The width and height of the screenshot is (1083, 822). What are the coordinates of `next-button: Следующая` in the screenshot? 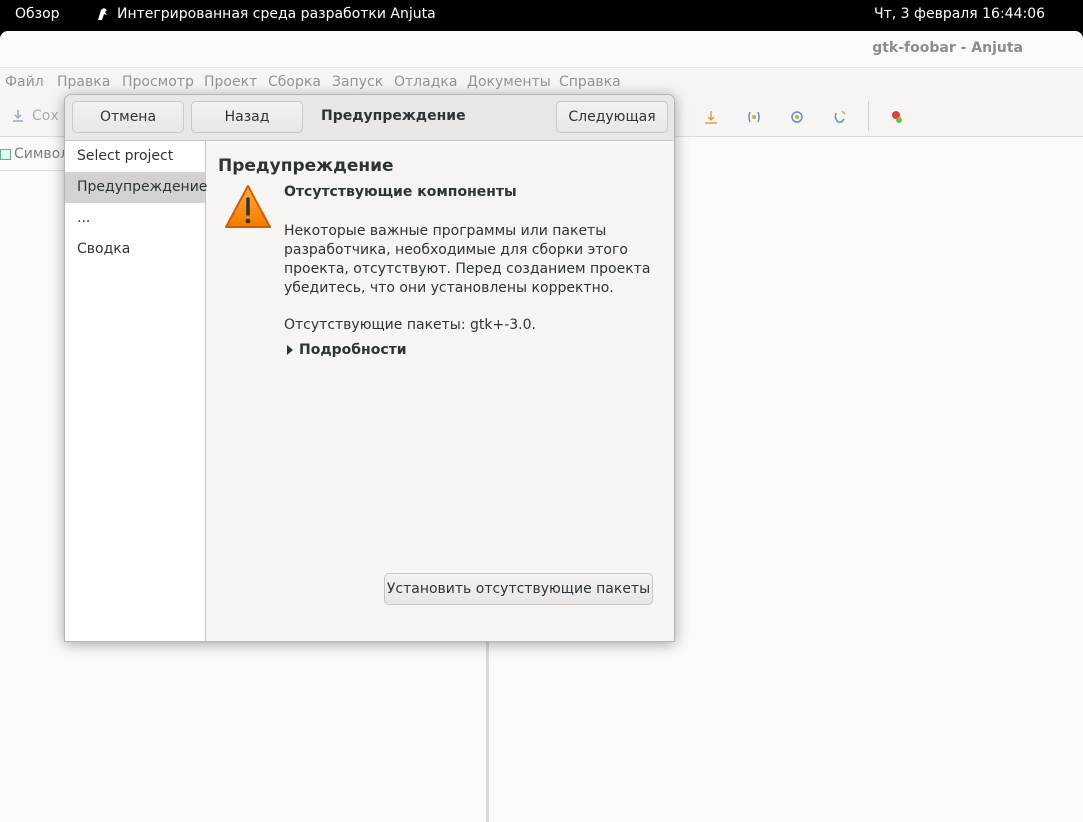 It's located at (612, 117).